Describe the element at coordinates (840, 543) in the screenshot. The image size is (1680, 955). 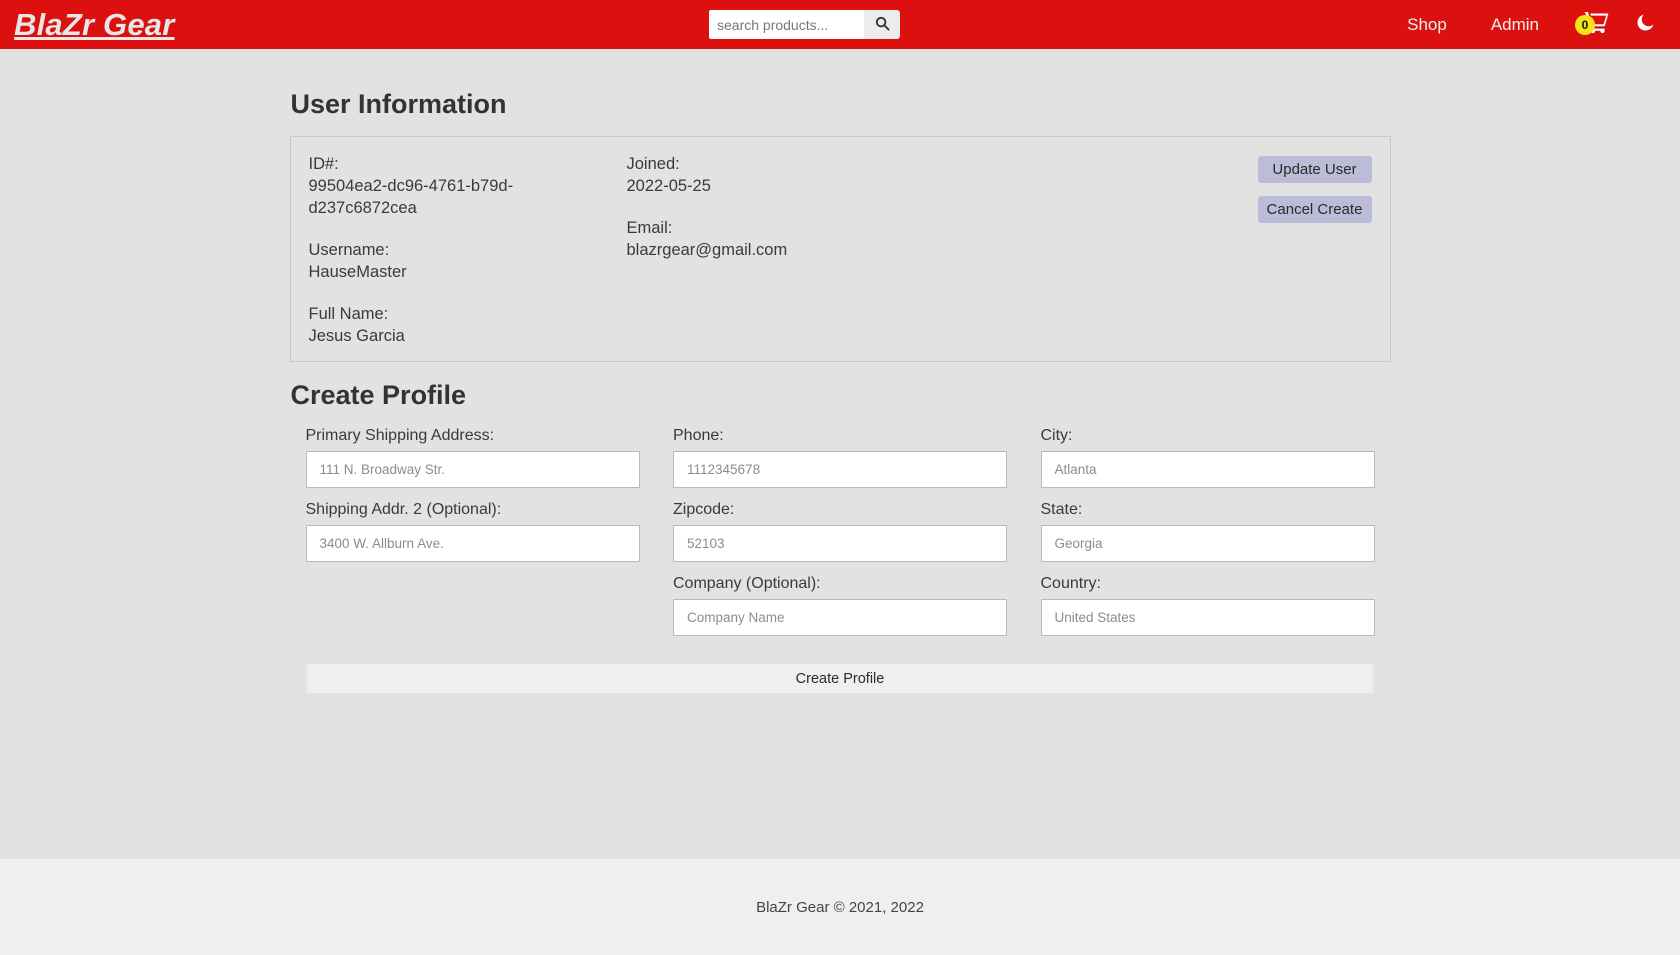
I see `input-zipcode` at that location.